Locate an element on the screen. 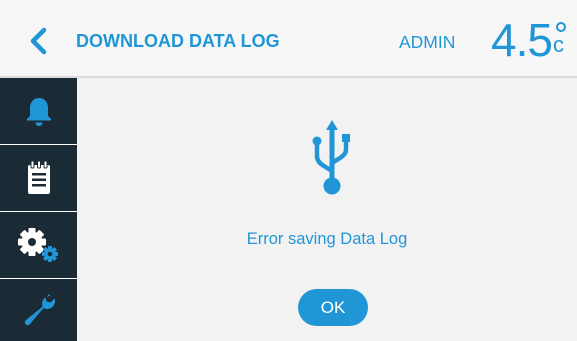 Image resolution: width=577 pixels, height=341 pixels. wrench-icon is located at coordinates (39, 310).